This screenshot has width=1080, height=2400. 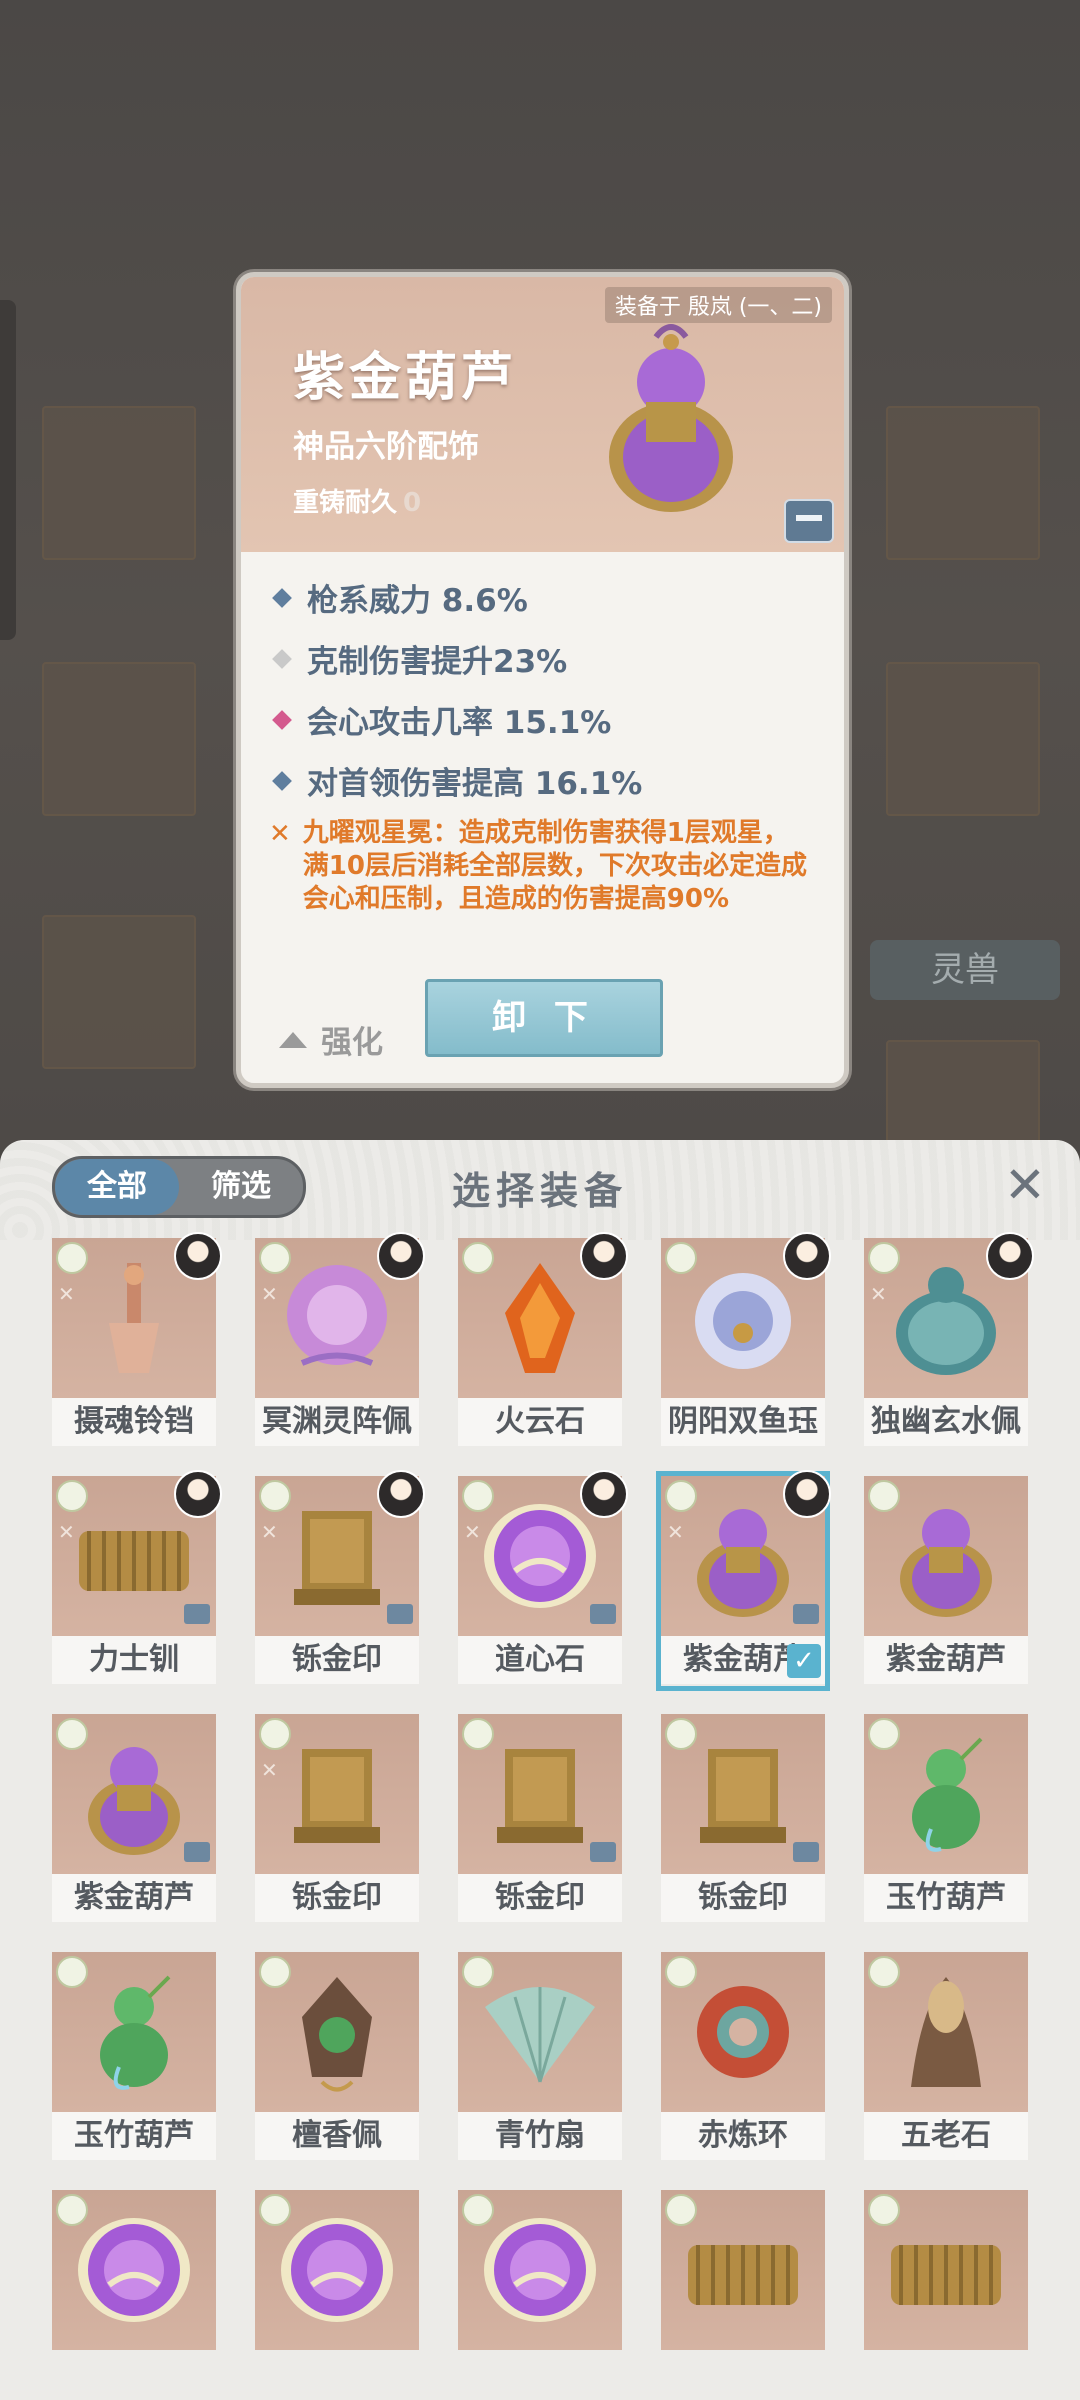 I want to click on equipment-tile: 赤炼环, so click(x=743, y=2057).